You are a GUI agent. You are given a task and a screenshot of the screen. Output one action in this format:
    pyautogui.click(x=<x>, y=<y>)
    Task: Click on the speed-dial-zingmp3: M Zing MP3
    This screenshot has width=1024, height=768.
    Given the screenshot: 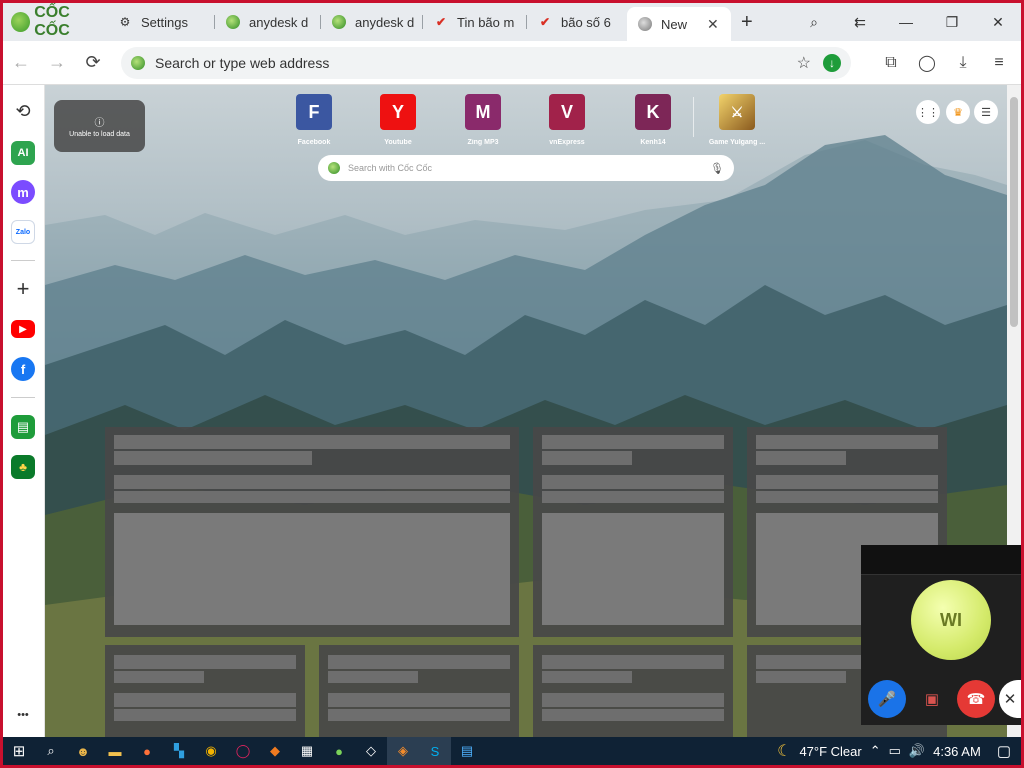 What is the action you would take?
    pyautogui.click(x=483, y=120)
    